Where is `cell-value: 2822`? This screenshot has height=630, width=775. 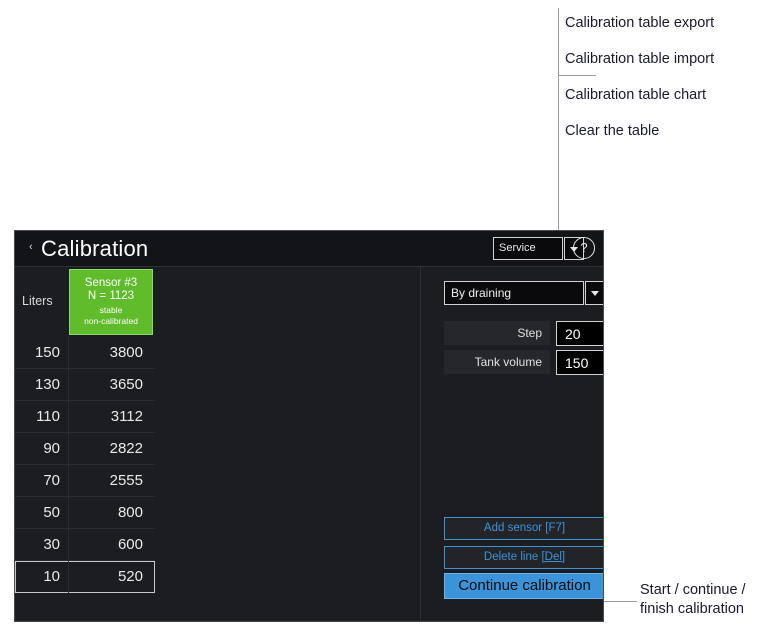
cell-value: 2822 is located at coordinates (112, 449).